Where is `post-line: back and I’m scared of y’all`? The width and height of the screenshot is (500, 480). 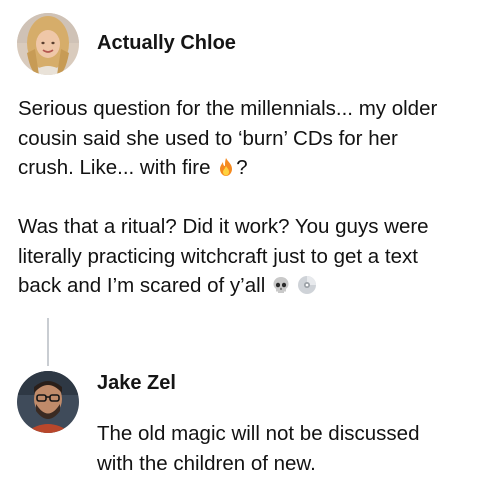 post-line: back and I’m scared of y’all is located at coordinates (253, 286).